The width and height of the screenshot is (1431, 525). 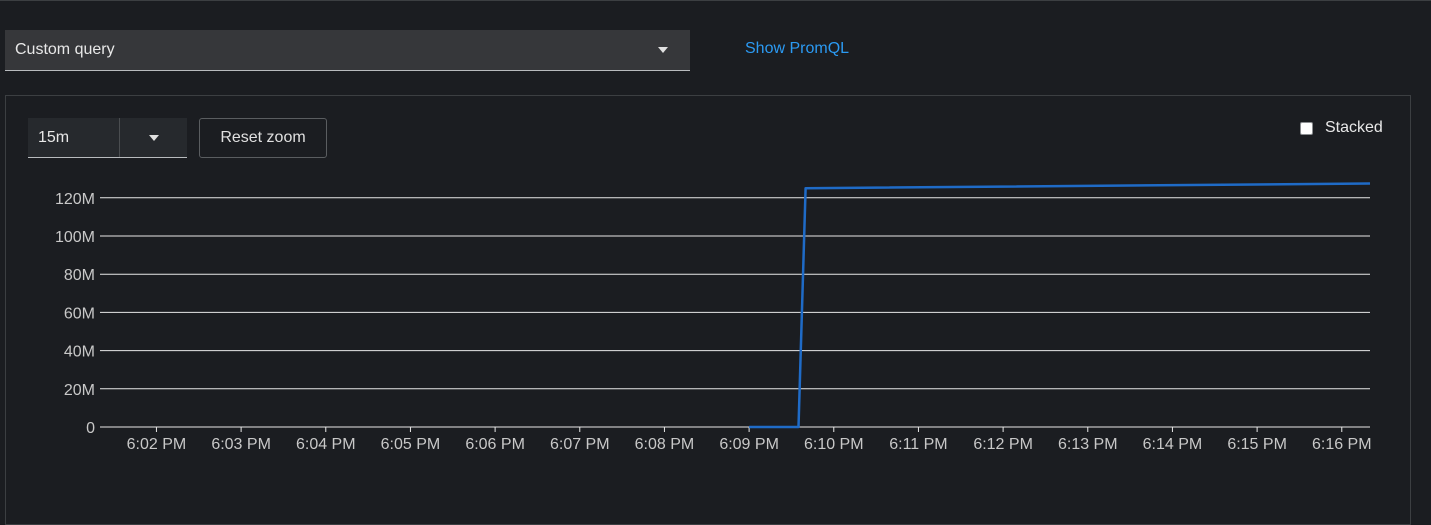 What do you see at coordinates (79, 390) in the screenshot?
I see `y-tick-label: 20M` at bounding box center [79, 390].